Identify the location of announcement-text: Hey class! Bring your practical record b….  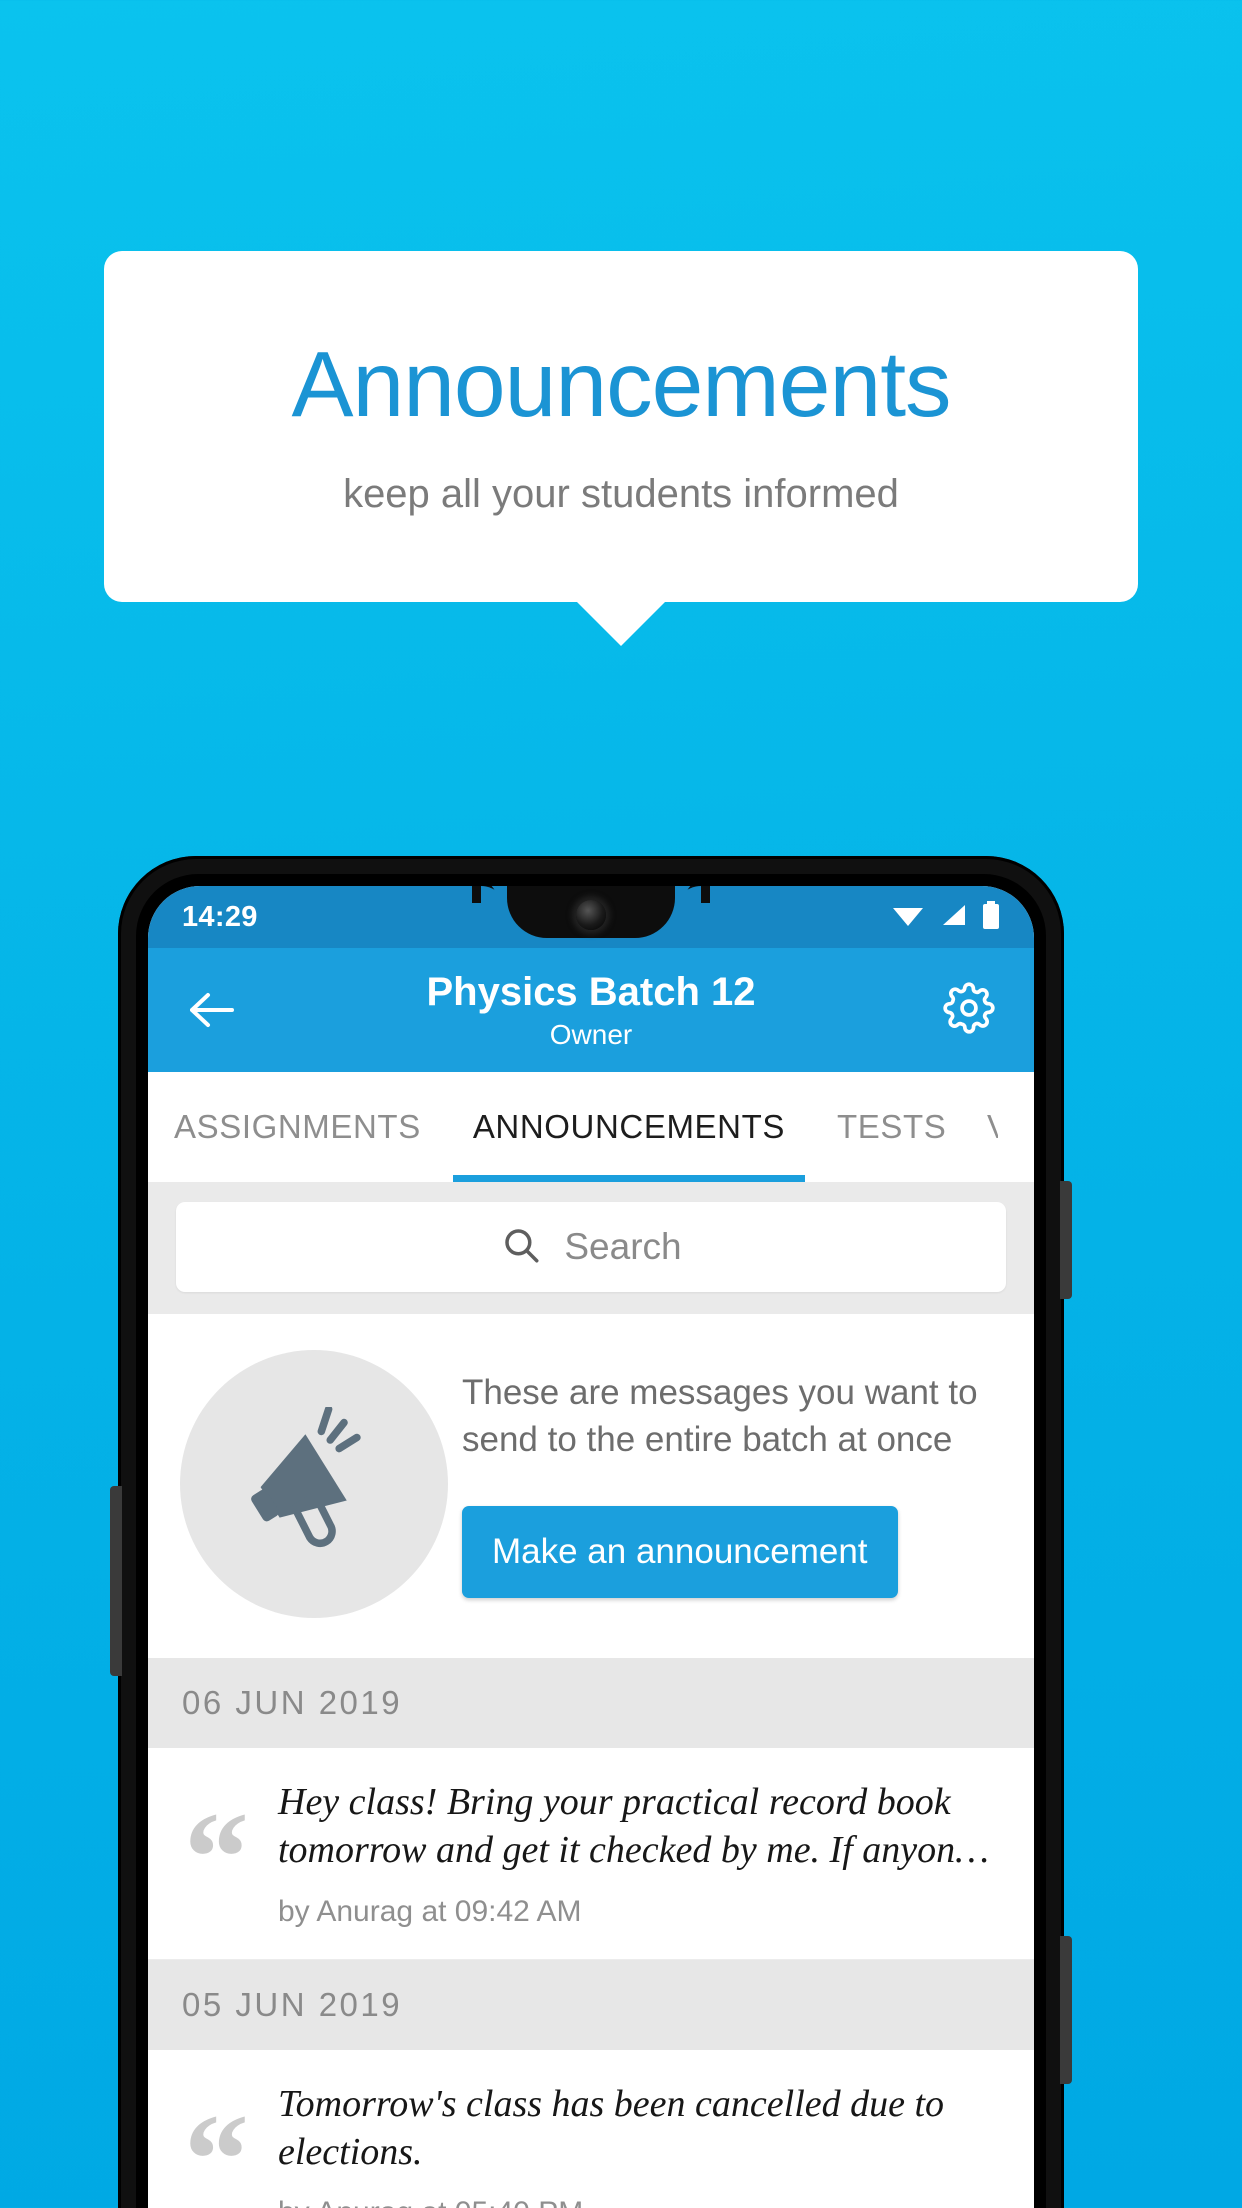
(633, 1826).